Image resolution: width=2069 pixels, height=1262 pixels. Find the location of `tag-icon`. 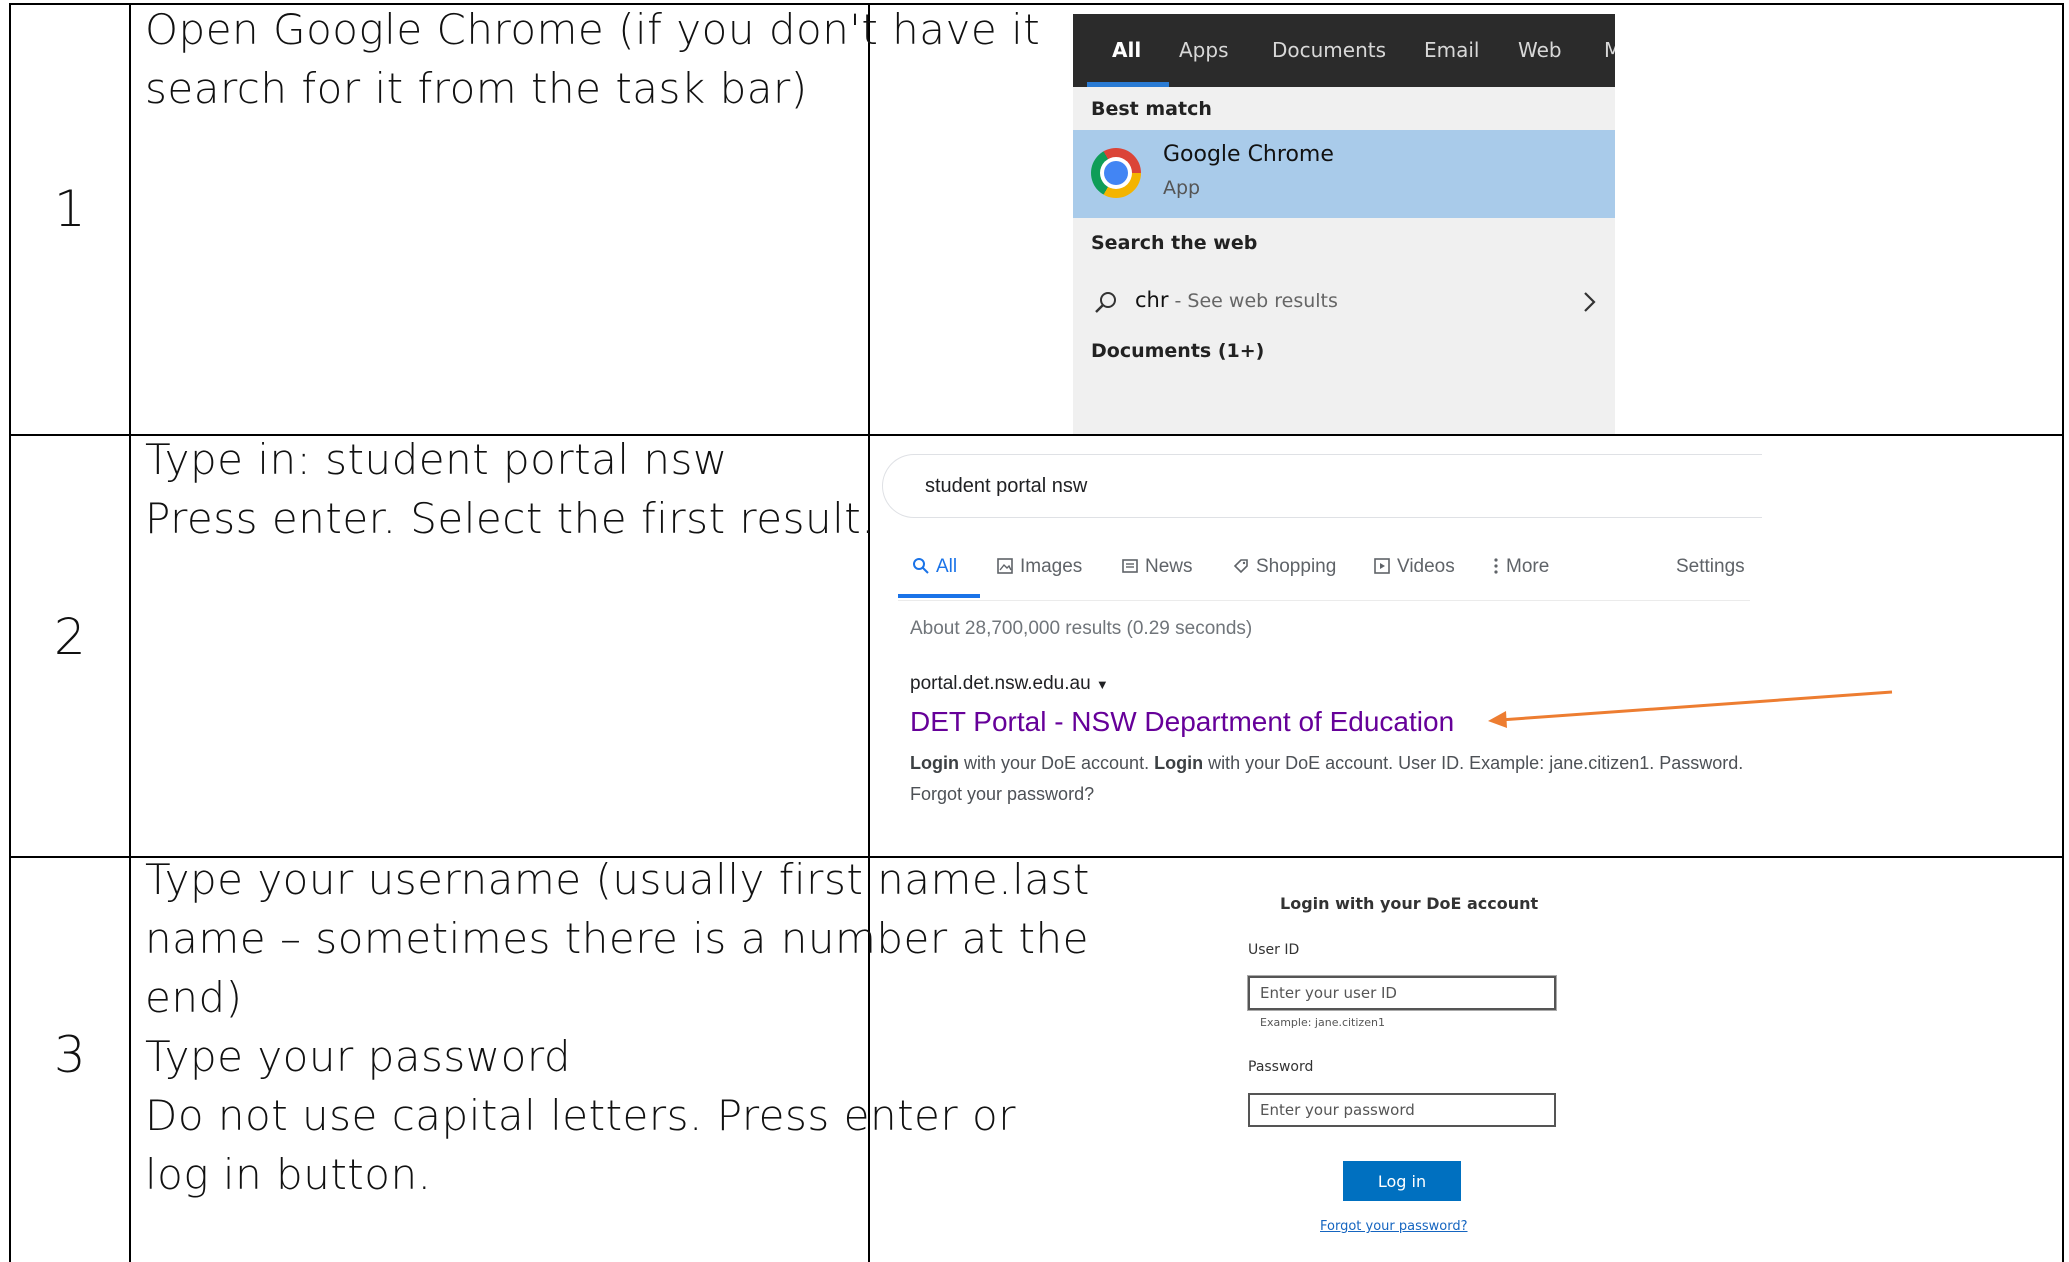

tag-icon is located at coordinates (1240, 566).